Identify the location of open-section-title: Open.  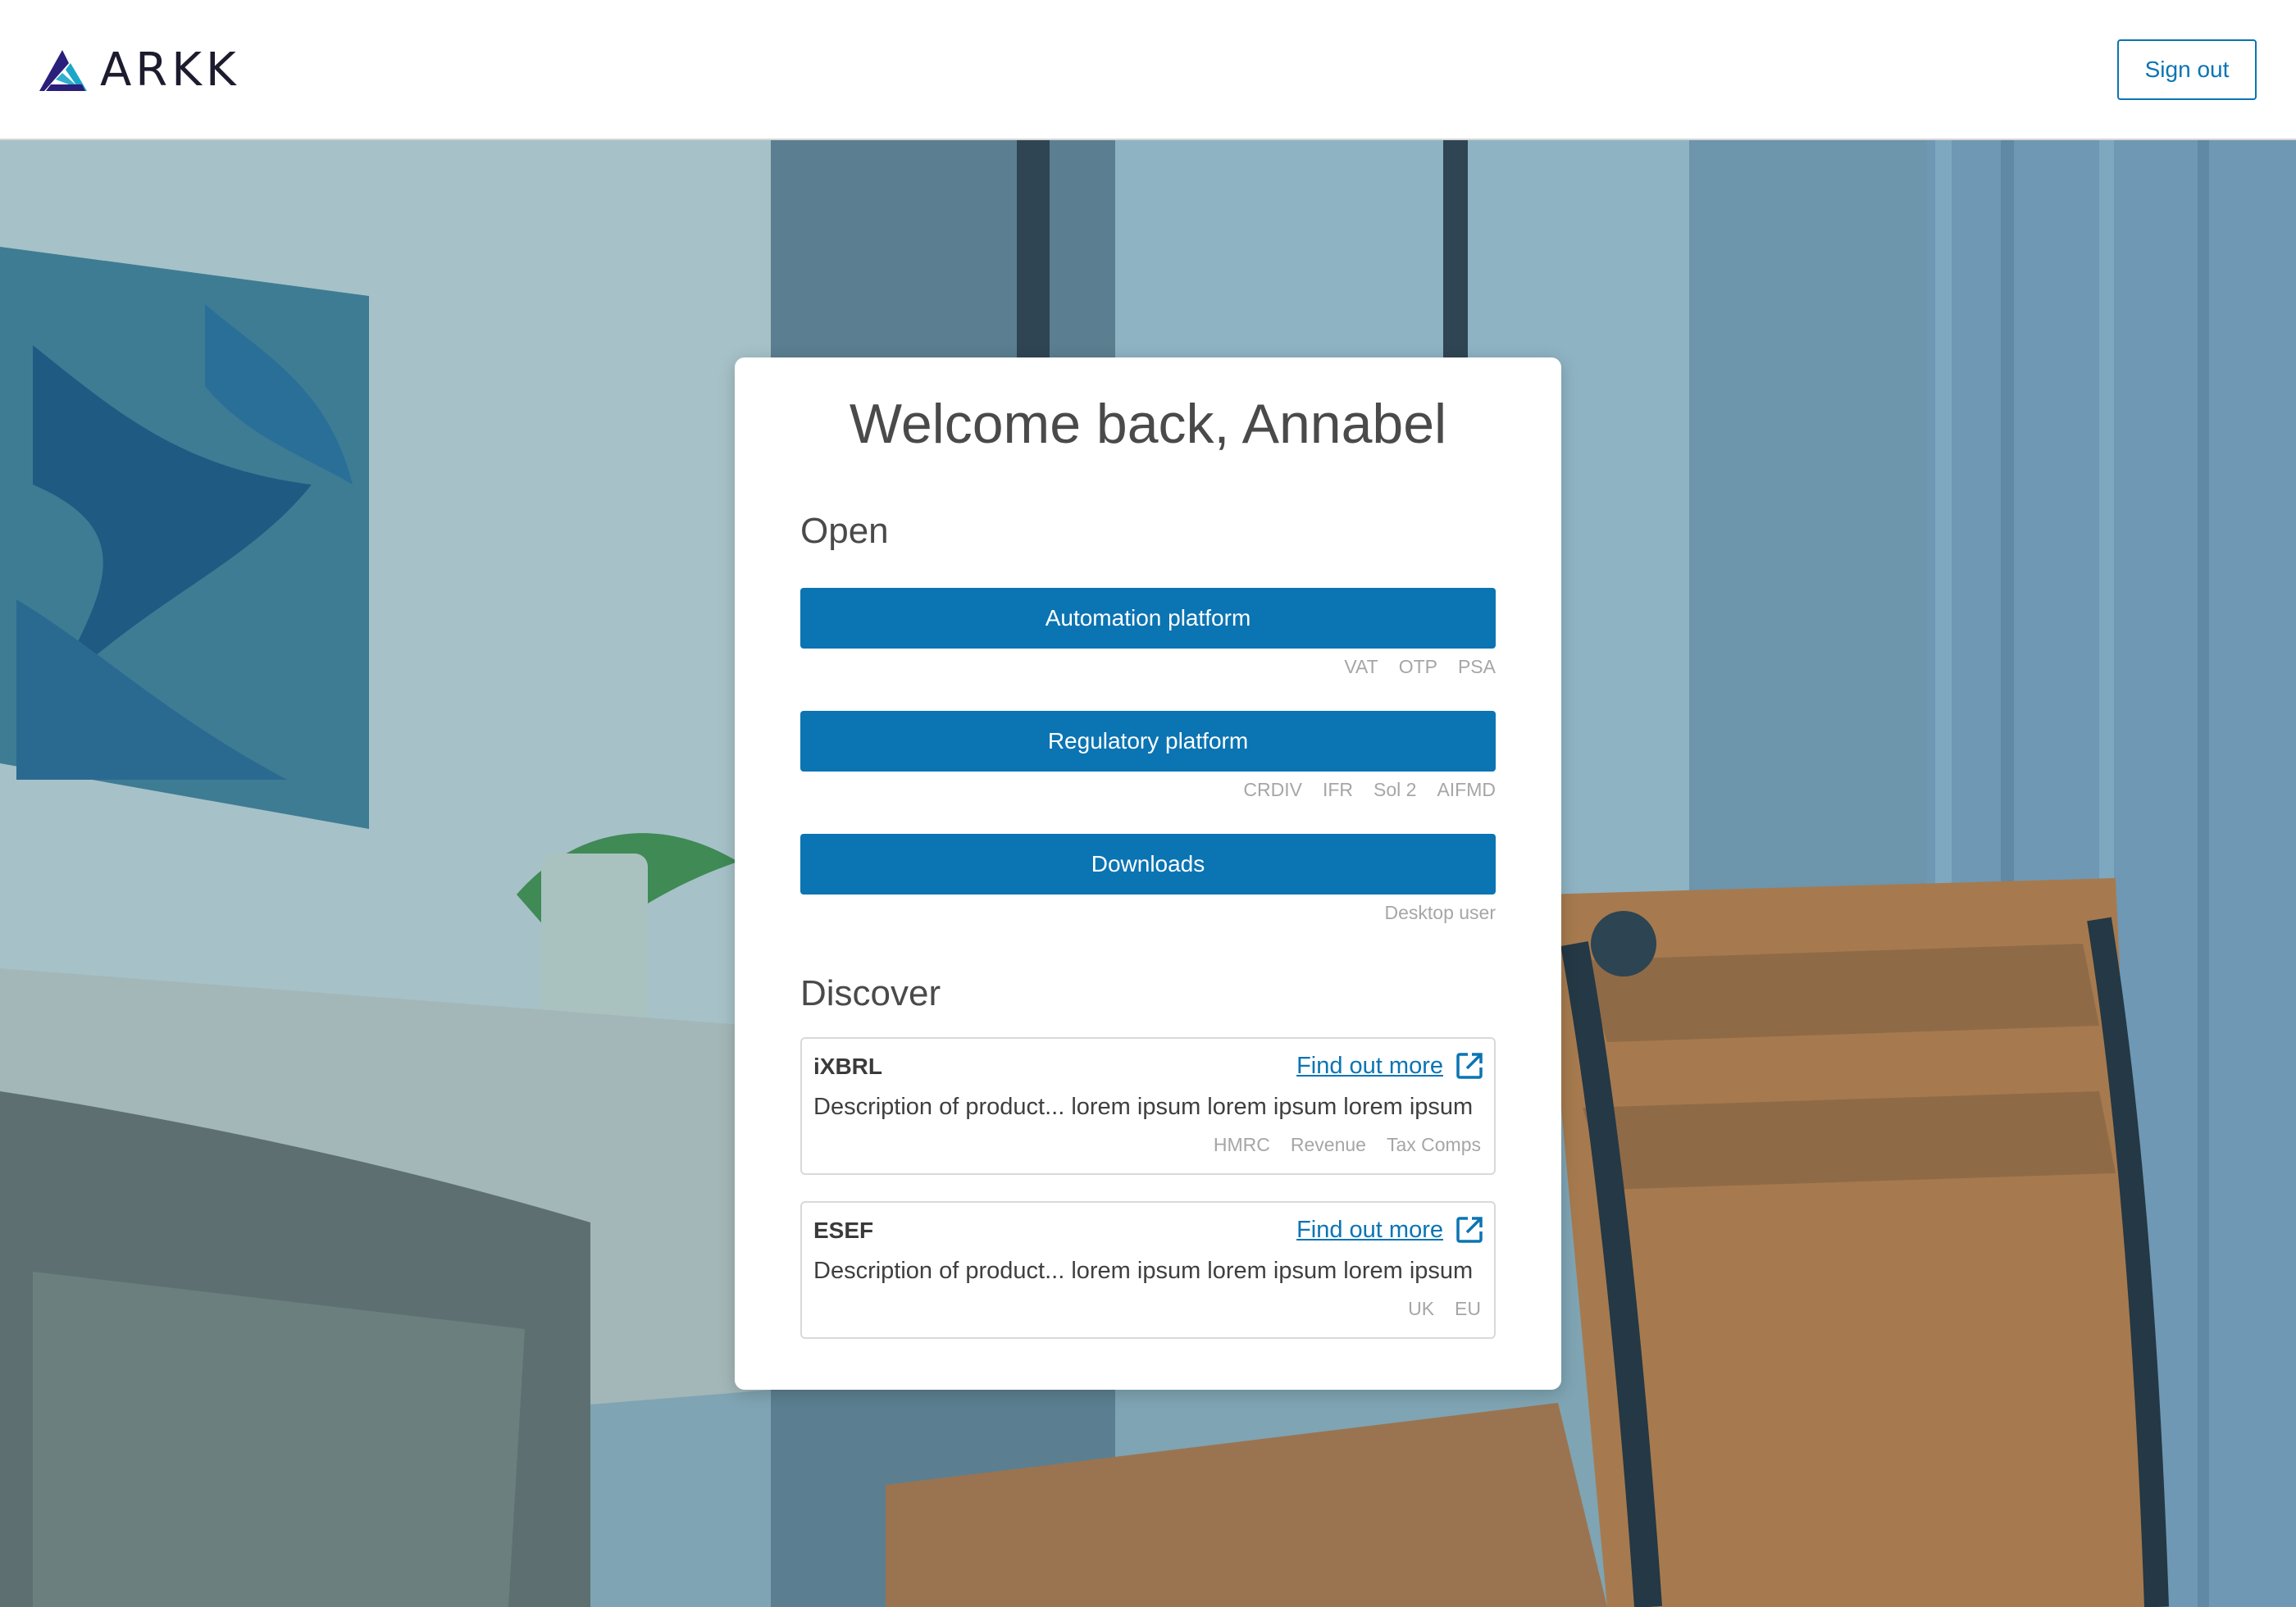
(844, 531).